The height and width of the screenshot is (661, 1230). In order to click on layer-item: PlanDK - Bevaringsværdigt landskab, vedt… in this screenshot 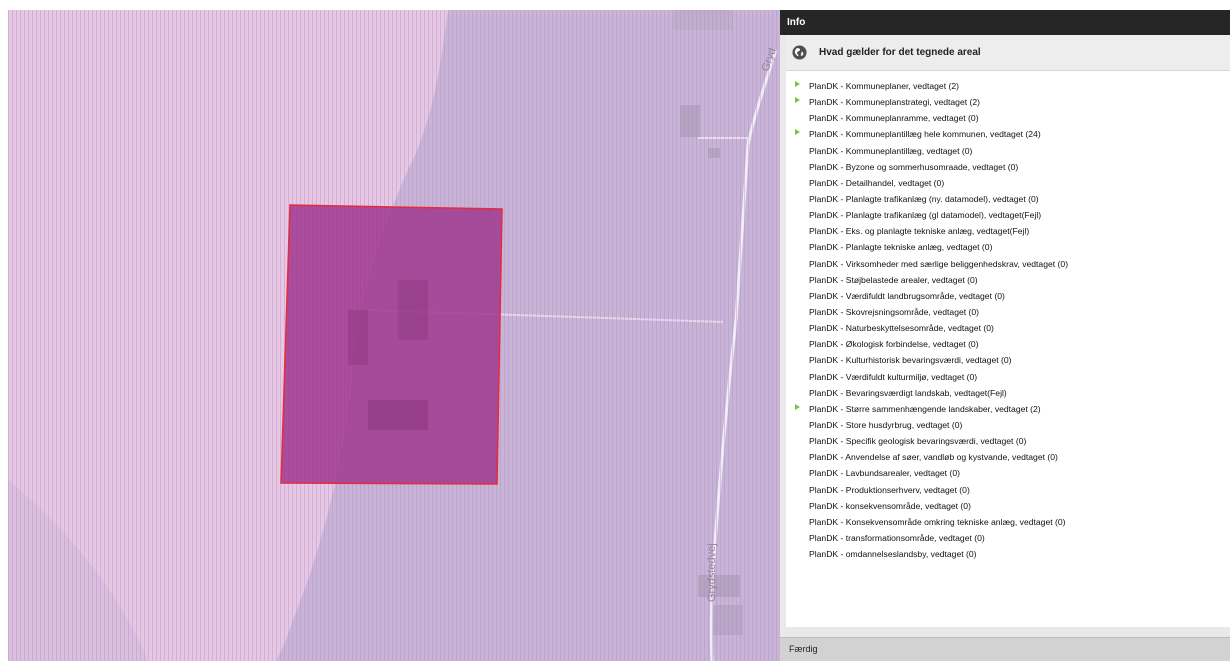, I will do `click(1008, 394)`.